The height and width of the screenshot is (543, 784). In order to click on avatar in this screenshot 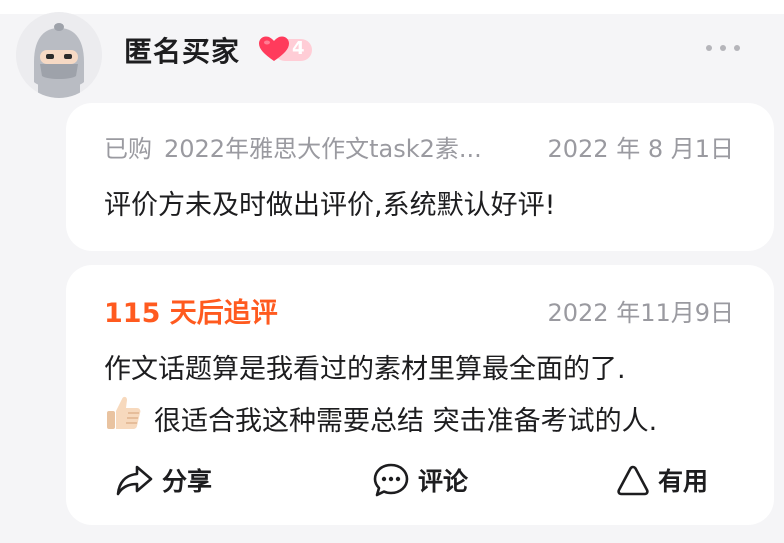, I will do `click(59, 55)`.